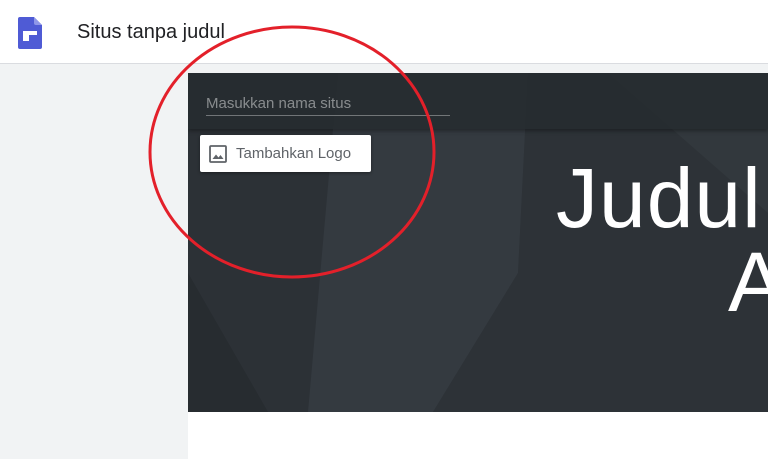  Describe the element at coordinates (659, 198) in the screenshot. I see `hero-title: Judul` at that location.